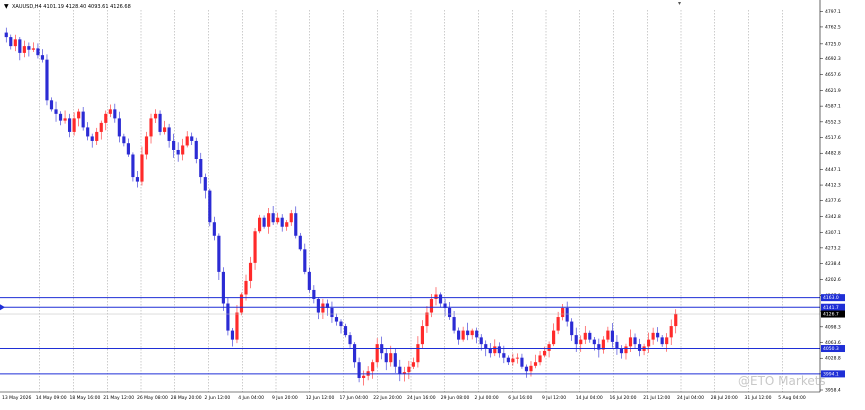  Describe the element at coordinates (831, 315) in the screenshot. I see `price-label: 4126.7` at that location.